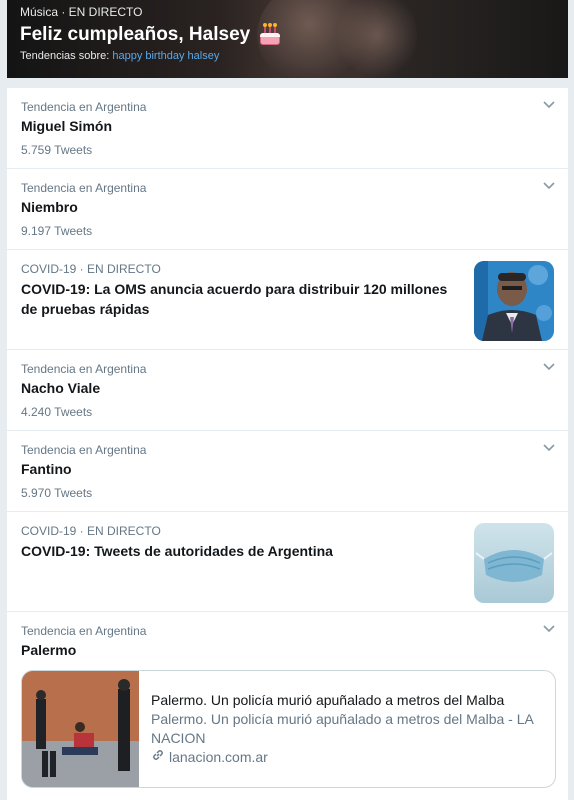 The width and height of the screenshot is (574, 800). What do you see at coordinates (218, 757) in the screenshot?
I see `link-card-domain-text: lanacion.com.ar` at bounding box center [218, 757].